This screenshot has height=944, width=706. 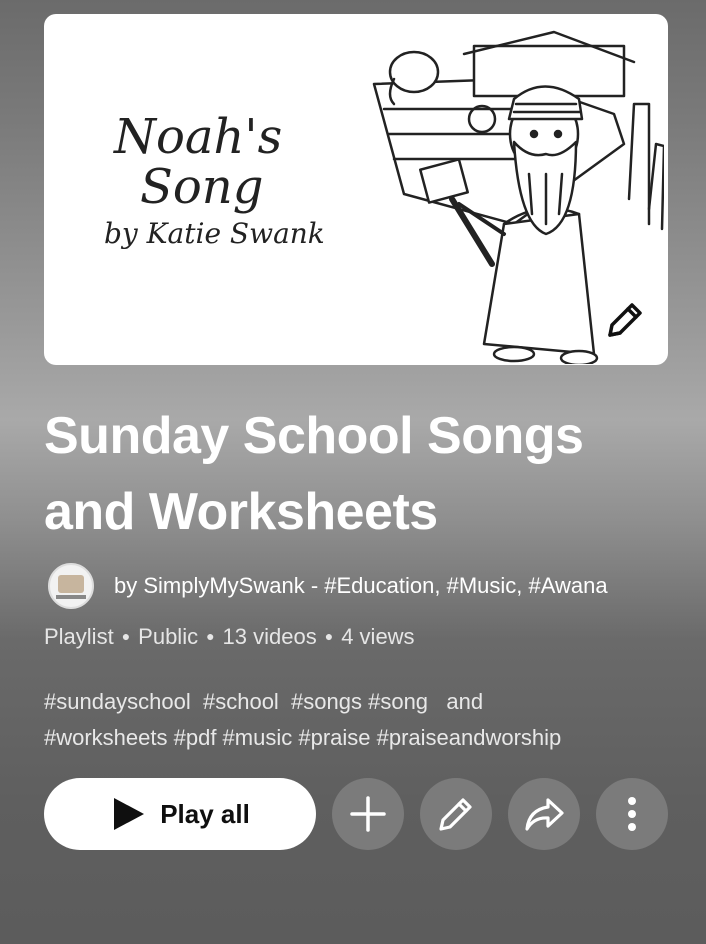 What do you see at coordinates (264, 701) in the screenshot?
I see `description-line1: #sundayschool #school #songs #song and` at bounding box center [264, 701].